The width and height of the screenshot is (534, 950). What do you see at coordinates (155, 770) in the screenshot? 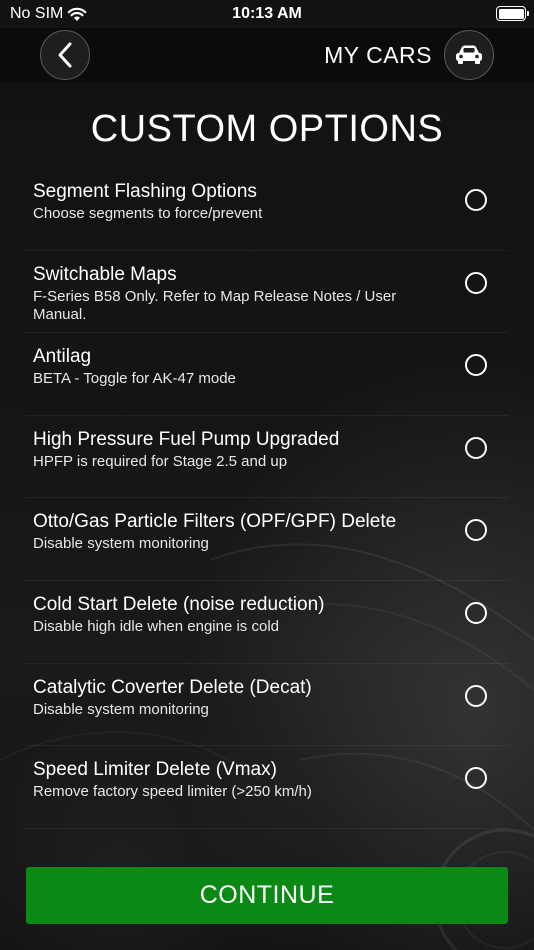
I see `option-title: Speed Limiter Delete (Vmax)` at bounding box center [155, 770].